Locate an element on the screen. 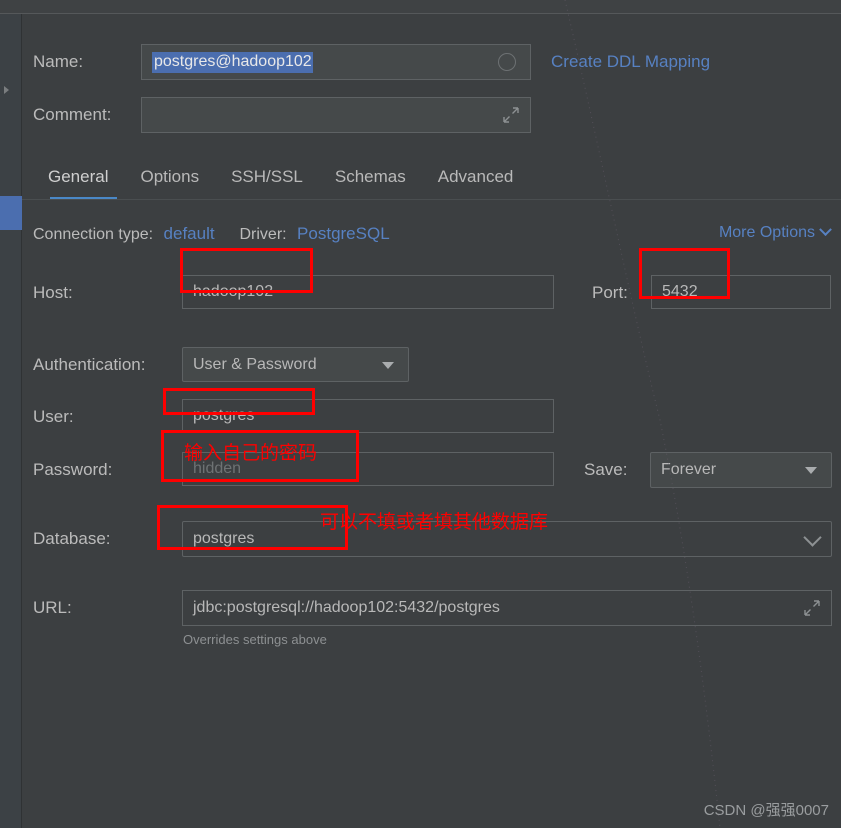 The height and width of the screenshot is (828, 841). comment-input is located at coordinates (336, 115).